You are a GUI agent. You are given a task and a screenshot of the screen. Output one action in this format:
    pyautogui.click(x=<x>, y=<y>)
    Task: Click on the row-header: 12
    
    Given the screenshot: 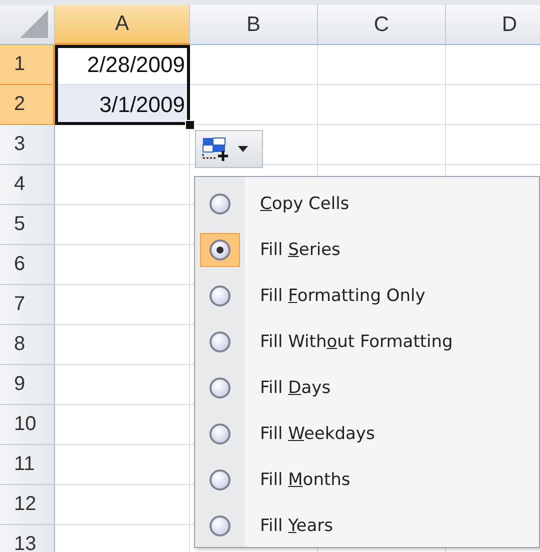 What is the action you would take?
    pyautogui.click(x=27, y=505)
    